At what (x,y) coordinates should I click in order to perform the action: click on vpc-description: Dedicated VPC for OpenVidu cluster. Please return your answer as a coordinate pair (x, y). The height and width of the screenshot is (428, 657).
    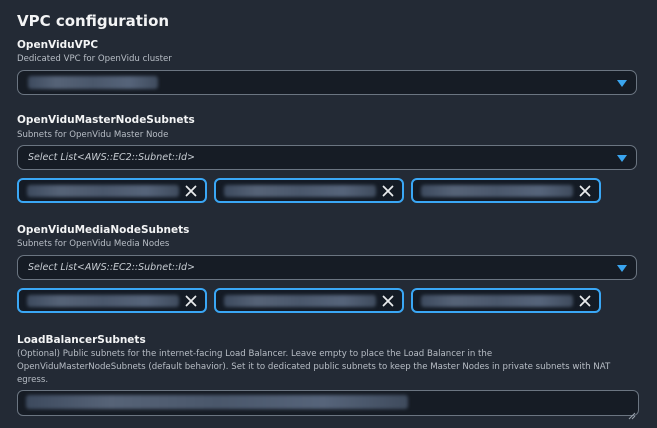
    Looking at the image, I should click on (94, 59).